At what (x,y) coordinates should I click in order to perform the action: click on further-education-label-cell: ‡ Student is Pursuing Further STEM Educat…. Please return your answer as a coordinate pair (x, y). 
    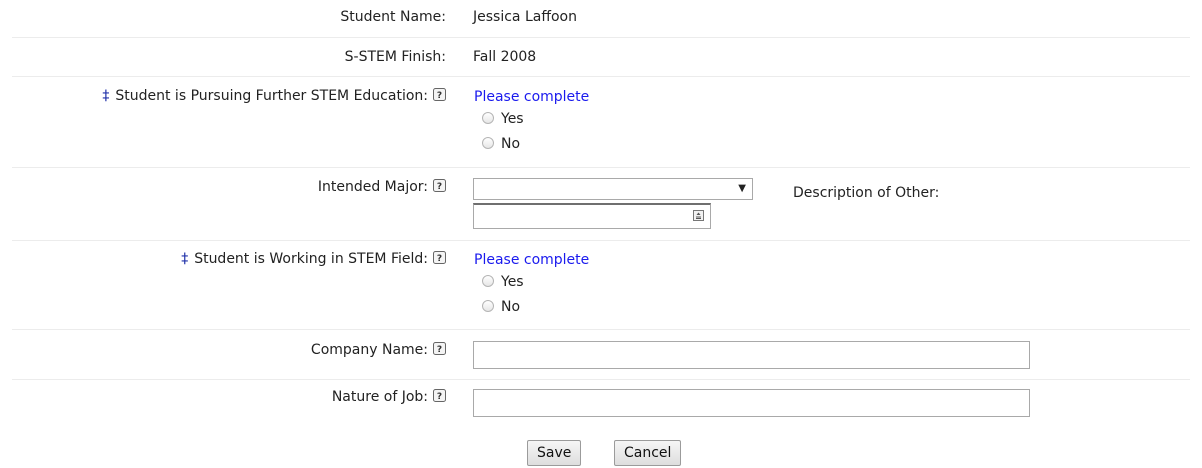
    Looking at the image, I should click on (229, 96).